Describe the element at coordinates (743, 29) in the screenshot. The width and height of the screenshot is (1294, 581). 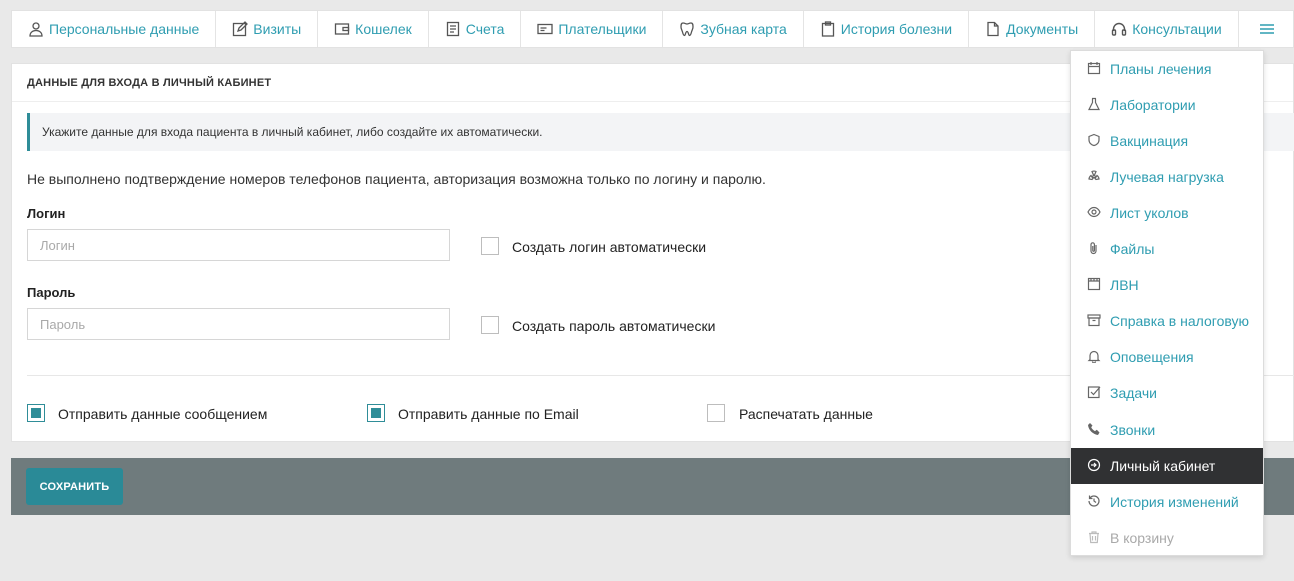
I see `tab-label: Зубная карта` at that location.